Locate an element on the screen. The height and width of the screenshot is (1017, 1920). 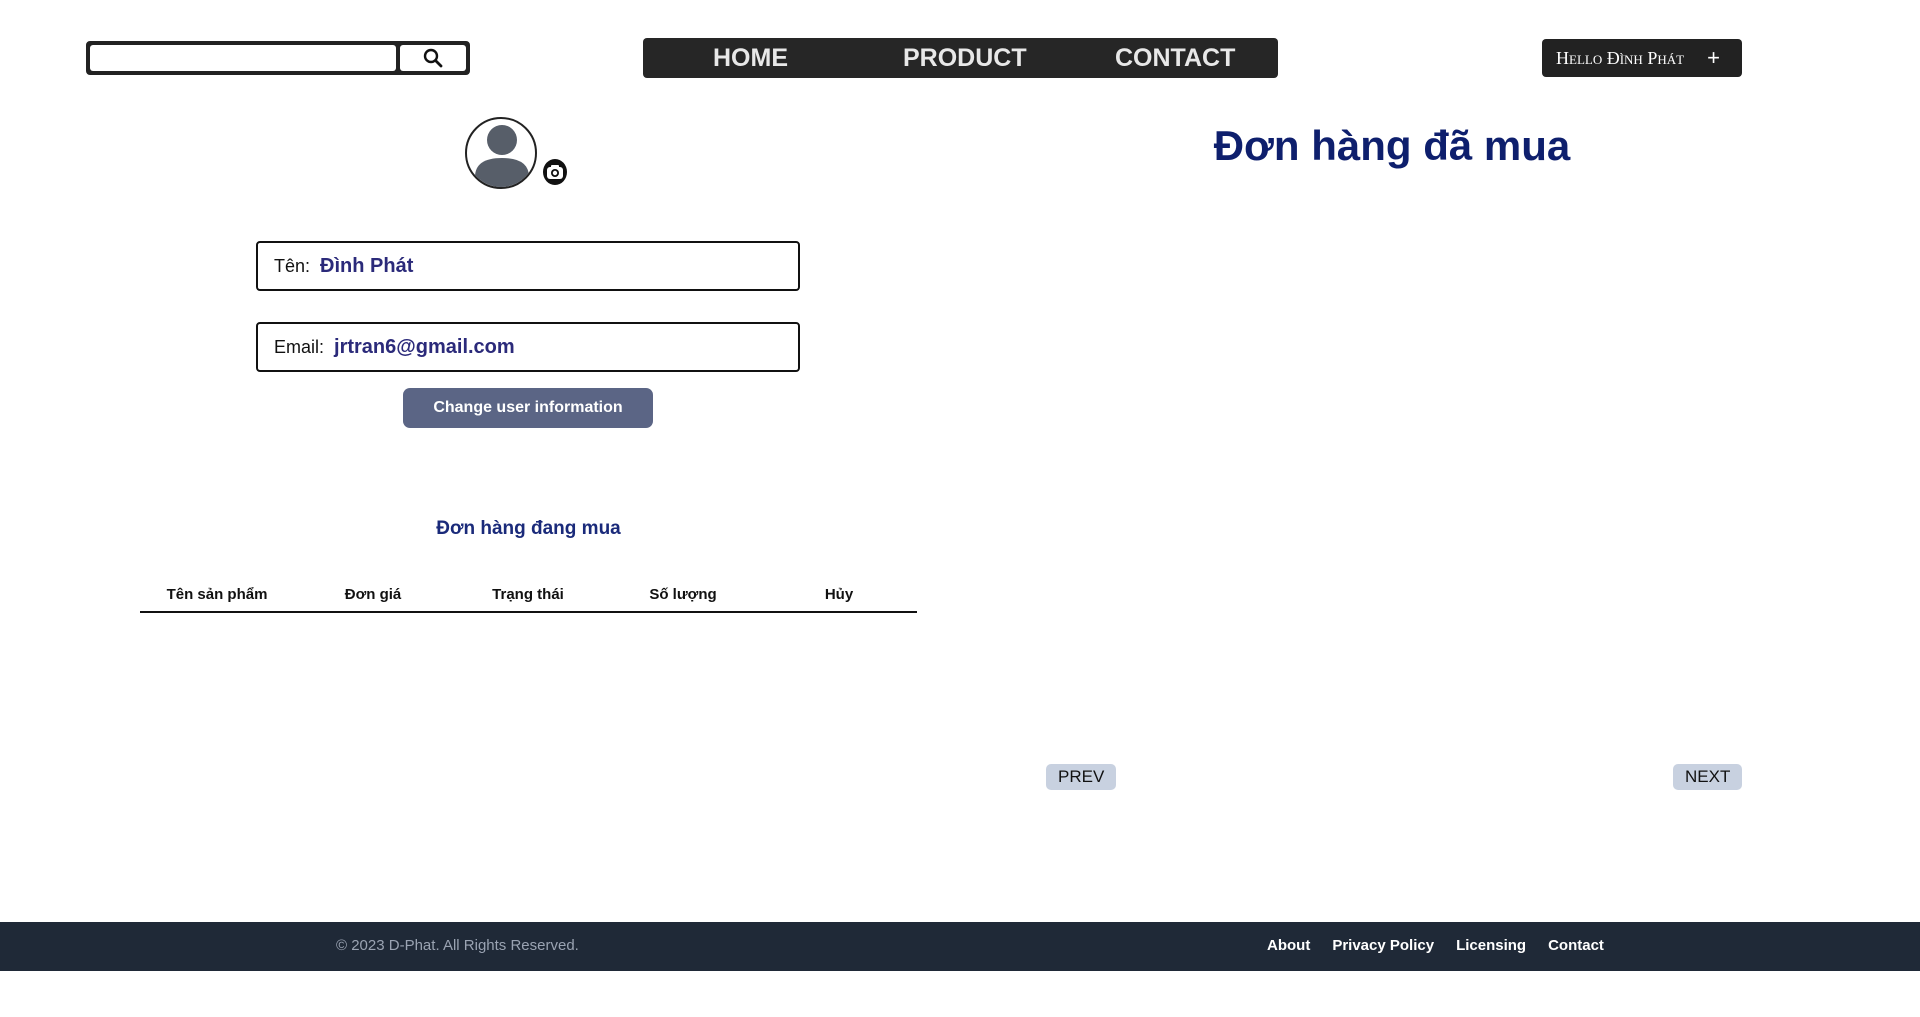
search-bar is located at coordinates (278, 58).